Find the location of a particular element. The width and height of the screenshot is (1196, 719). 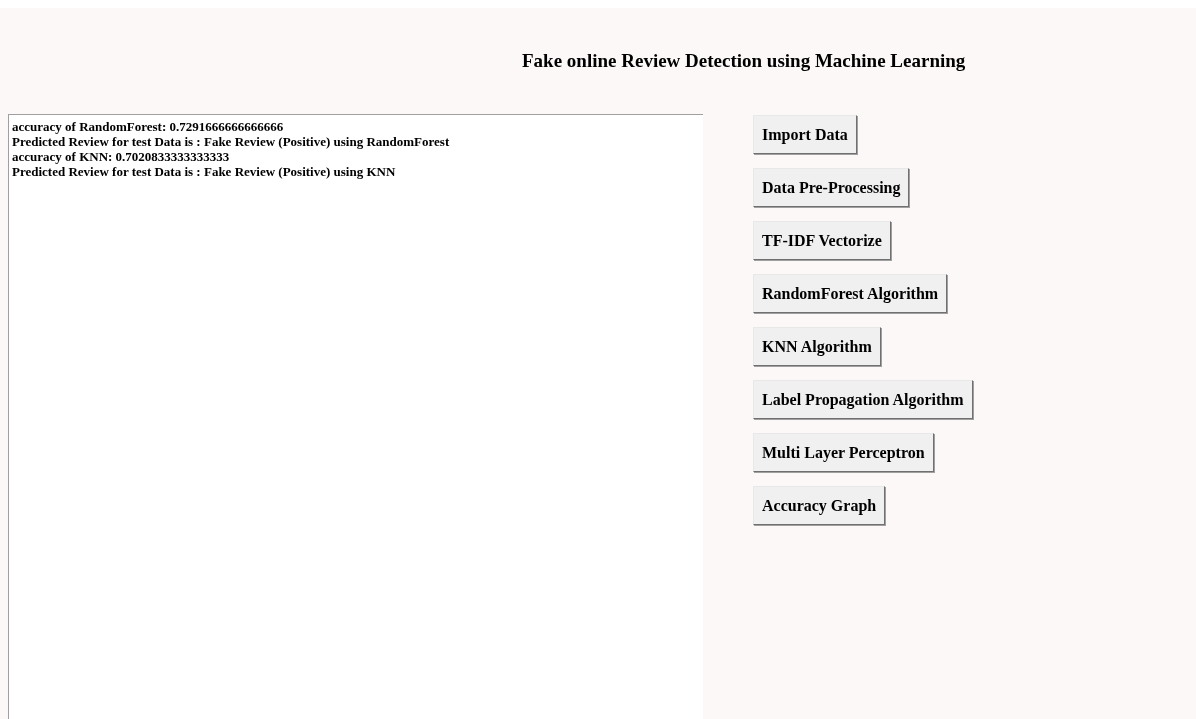

action-button: TF-IDF Vectorize is located at coordinates (822, 240).